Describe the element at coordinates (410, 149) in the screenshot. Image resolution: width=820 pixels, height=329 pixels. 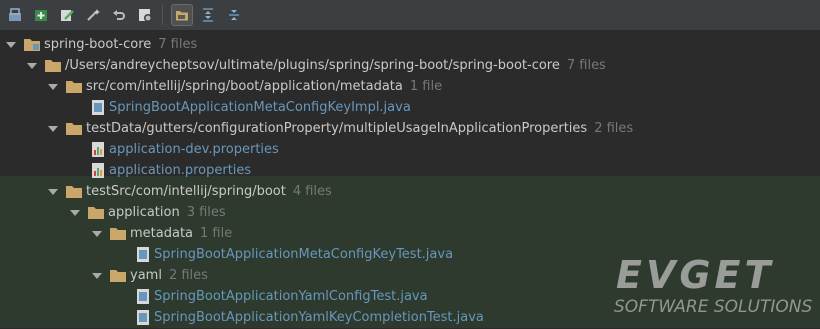
I see `tree-node-file: application-dev.properties` at that location.